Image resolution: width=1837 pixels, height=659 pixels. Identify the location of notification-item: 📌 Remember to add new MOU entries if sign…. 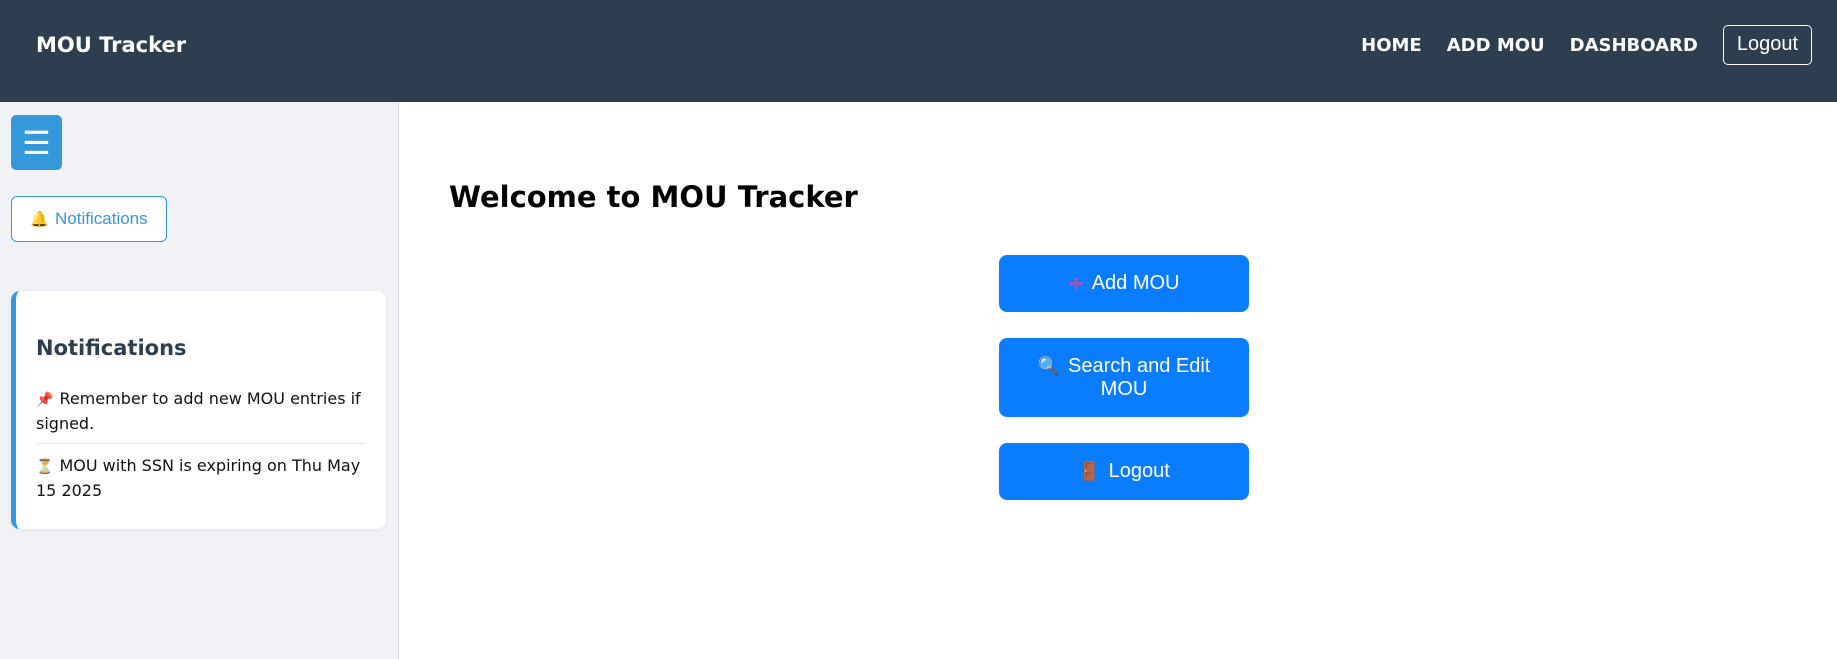
(201, 415).